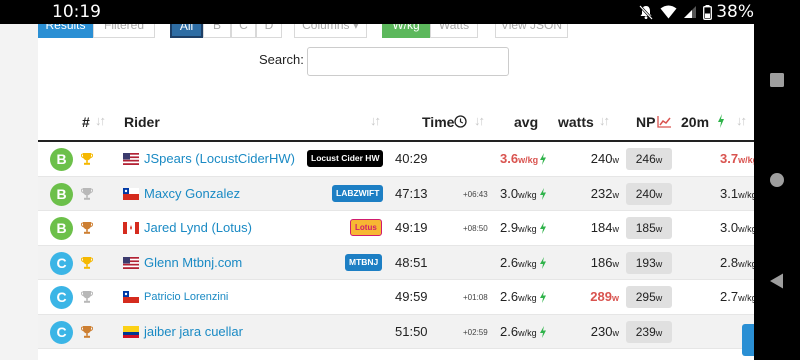 Image resolution: width=800 pixels, height=360 pixels. I want to click on rider-link: JSpears (LocustCiderHW), so click(219, 158).